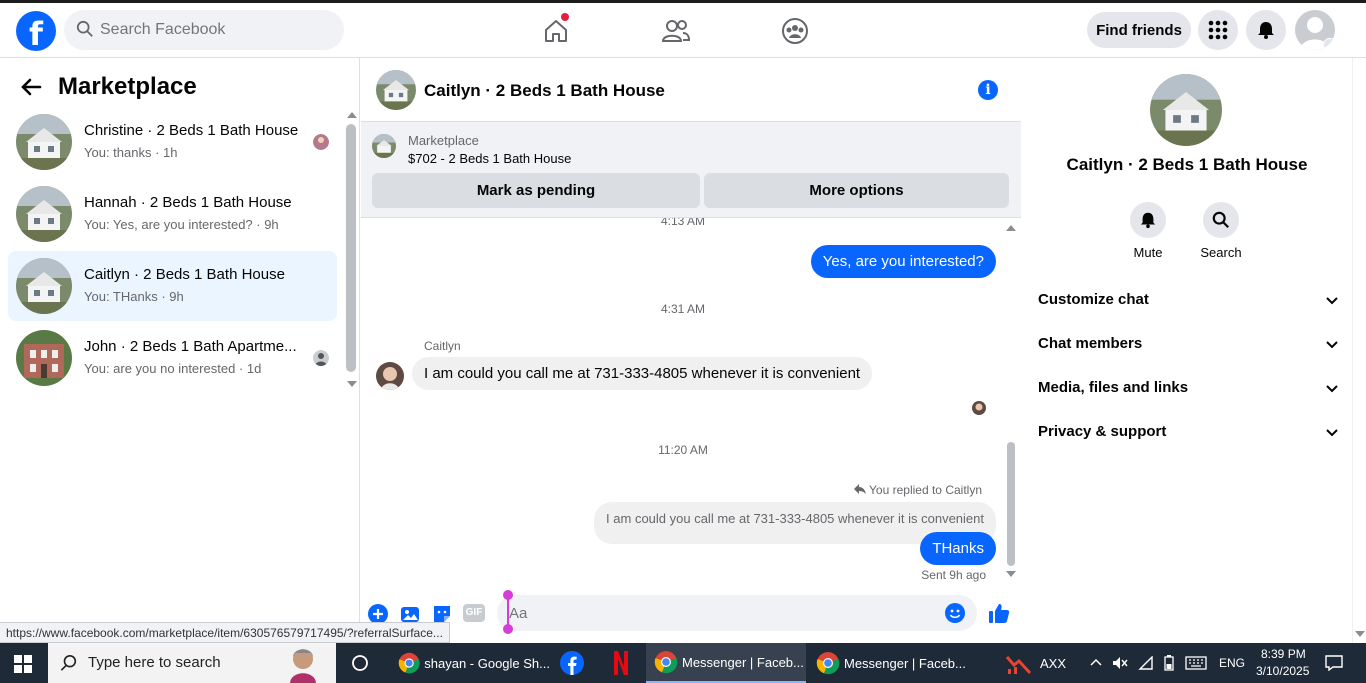 Image resolution: width=1366 pixels, height=683 pixels. Describe the element at coordinates (351, 248) in the screenshot. I see `conversations-scrollbar` at that location.